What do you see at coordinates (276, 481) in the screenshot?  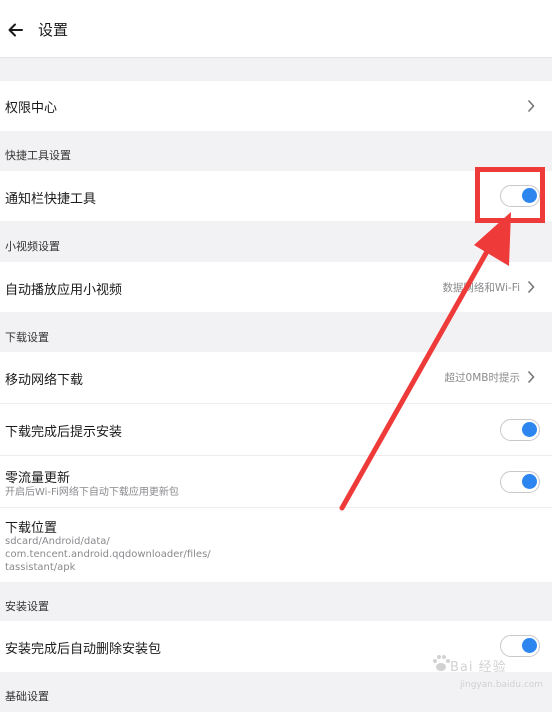 I see `zero-traffic-update-row: 零流量更新 开启后Wi-Fi网络下自动下载应用更新包` at bounding box center [276, 481].